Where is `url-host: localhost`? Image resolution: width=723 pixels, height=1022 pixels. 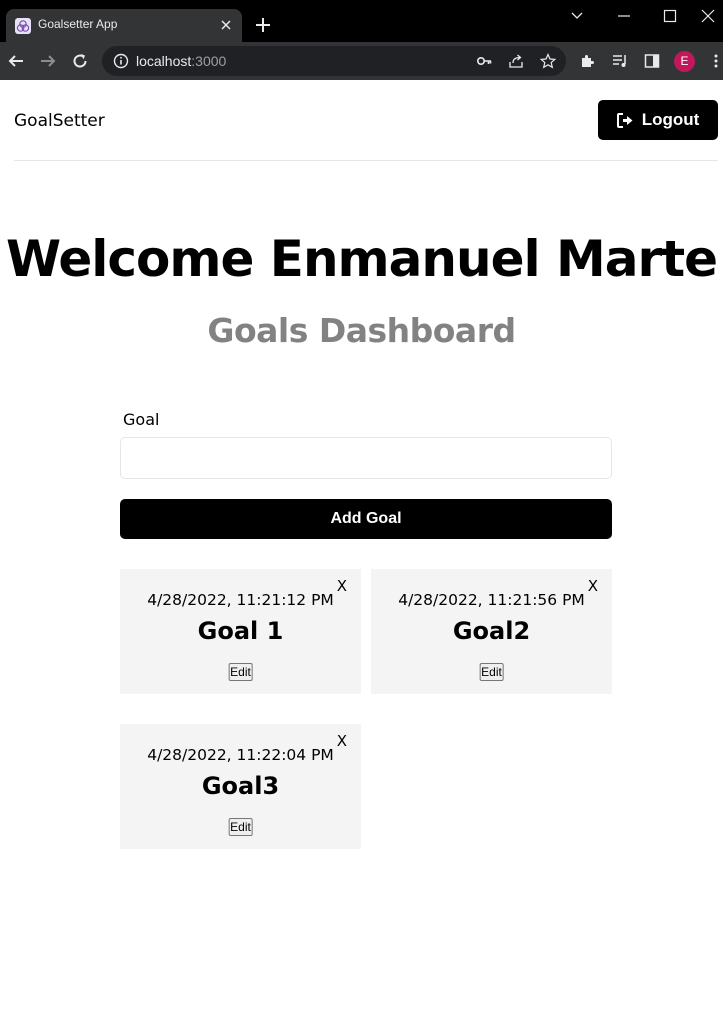 url-host: localhost is located at coordinates (164, 61).